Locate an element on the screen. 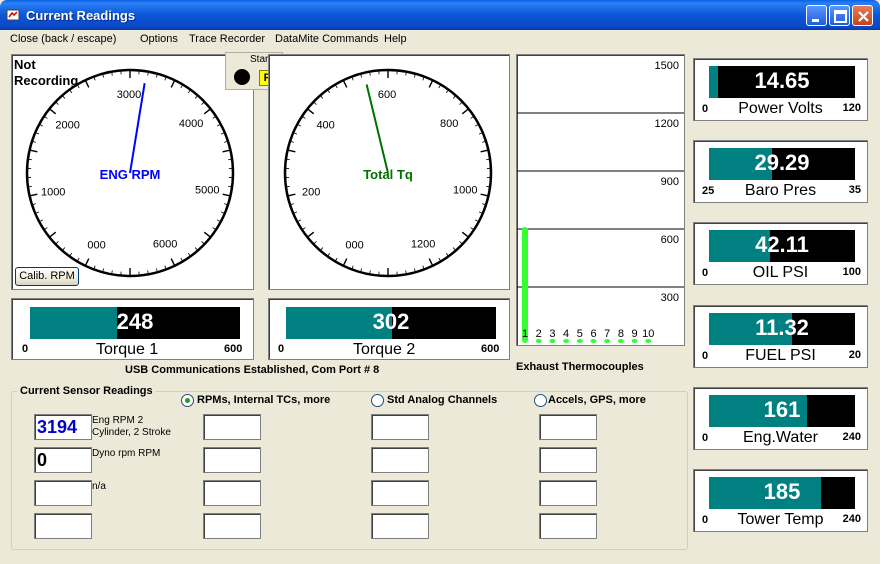 The height and width of the screenshot is (564, 880). oil-psi-bar: 42.11 is located at coordinates (782, 246).